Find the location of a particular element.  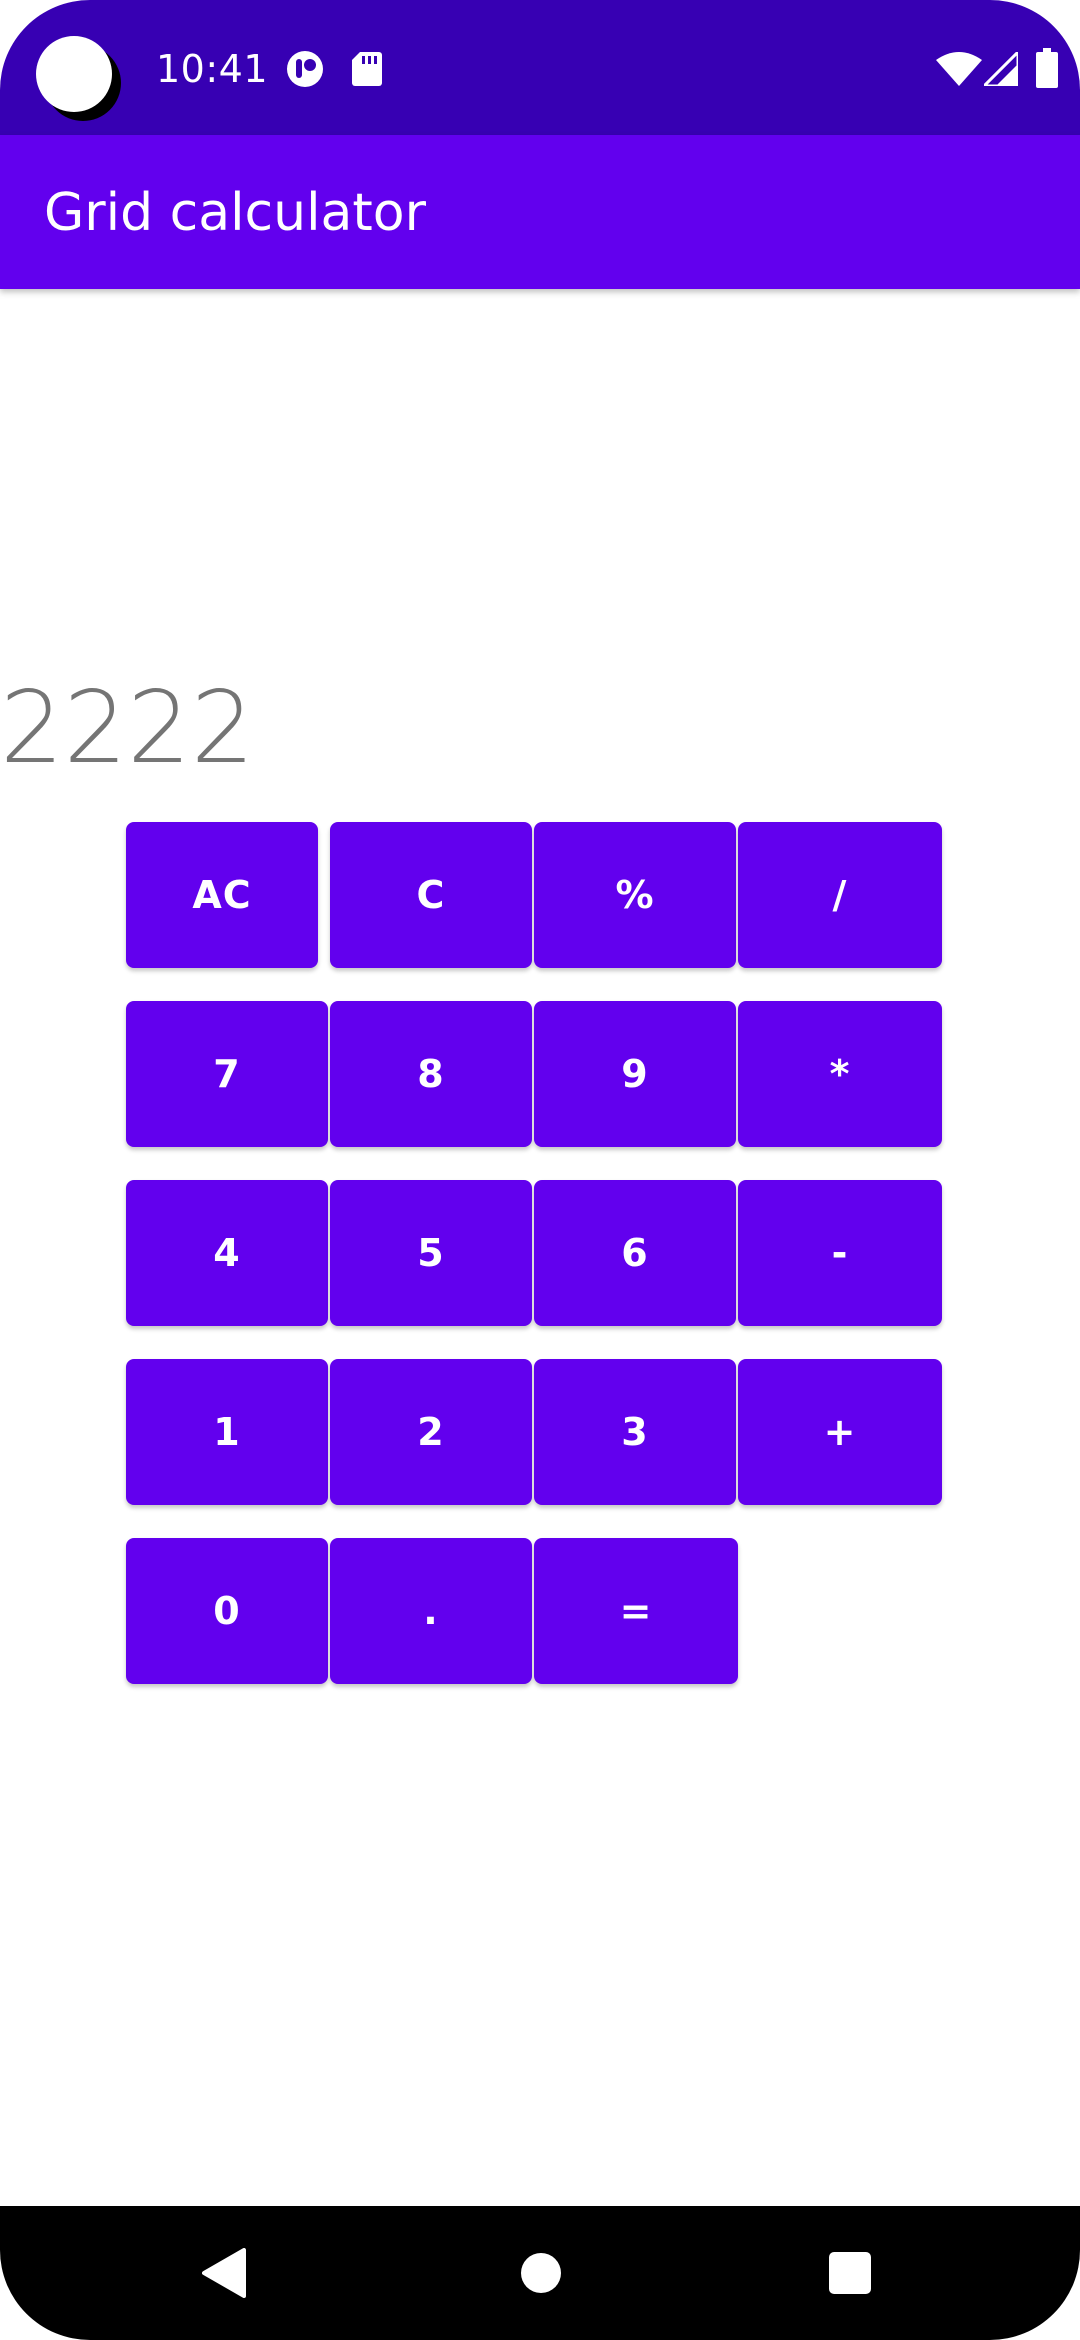

key-2: 2 is located at coordinates (431, 1432).